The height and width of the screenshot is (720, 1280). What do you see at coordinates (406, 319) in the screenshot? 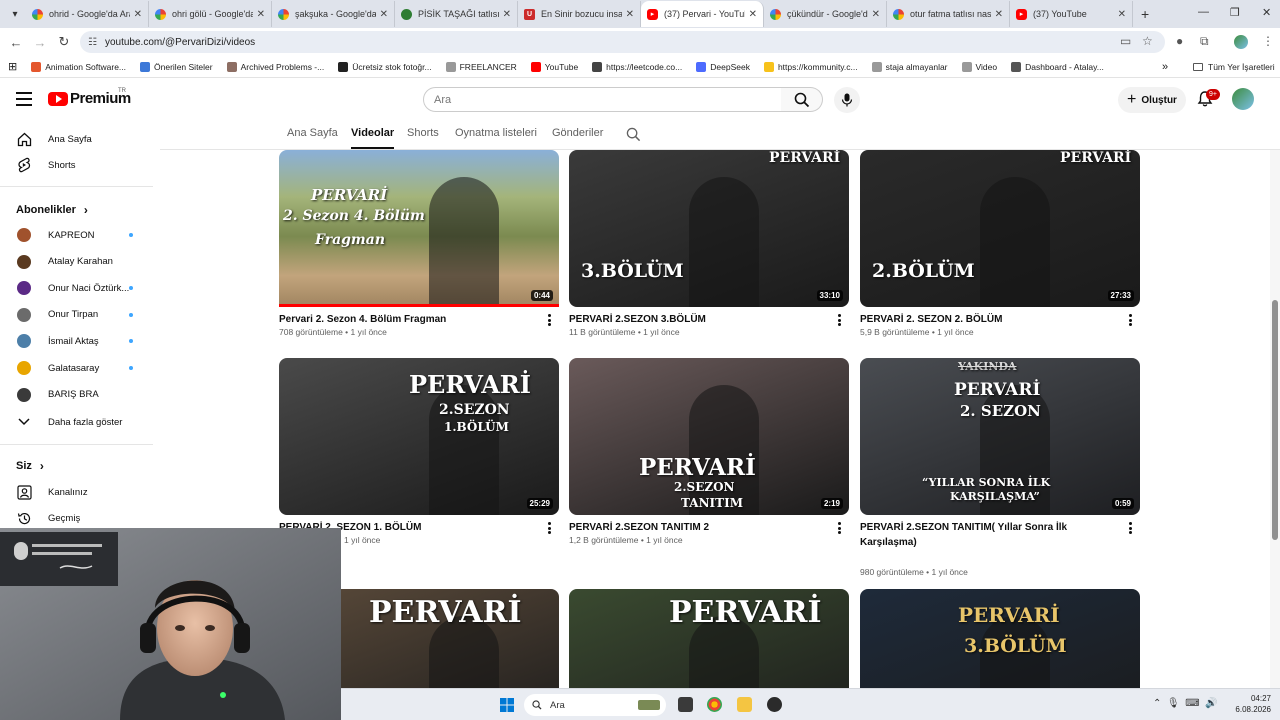
I see `video-title: Pervari 2. Sezon 4. Bölüm Fragman` at bounding box center [406, 319].